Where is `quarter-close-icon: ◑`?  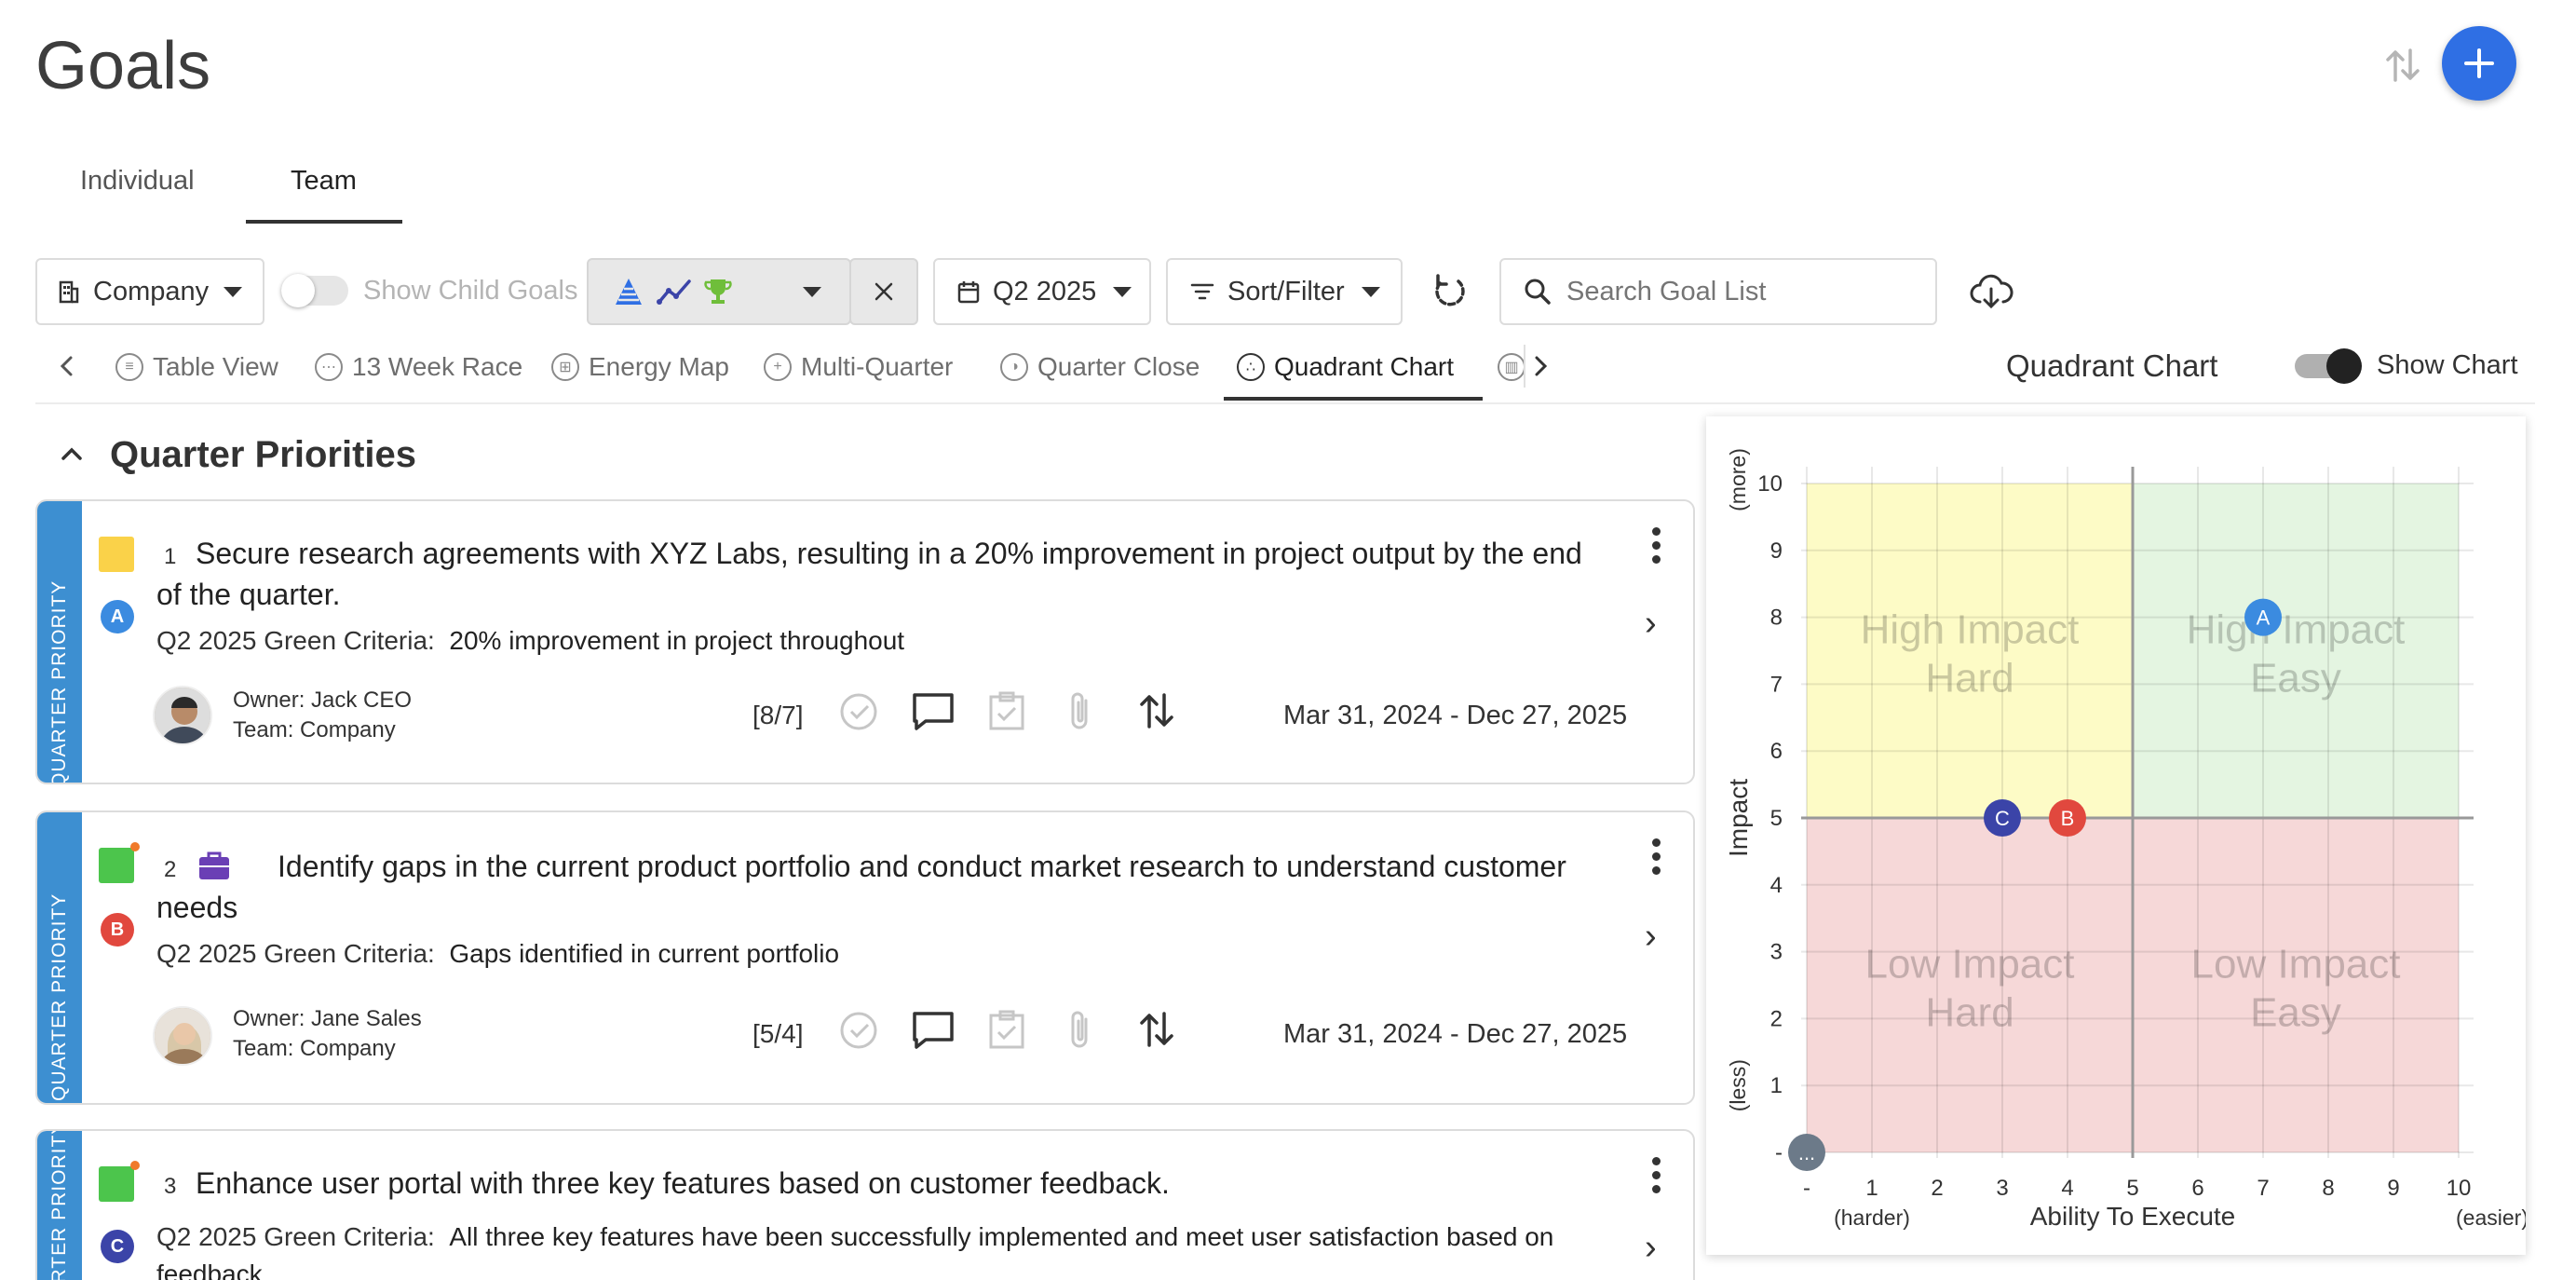
quarter-close-icon: ◑ is located at coordinates (1014, 367).